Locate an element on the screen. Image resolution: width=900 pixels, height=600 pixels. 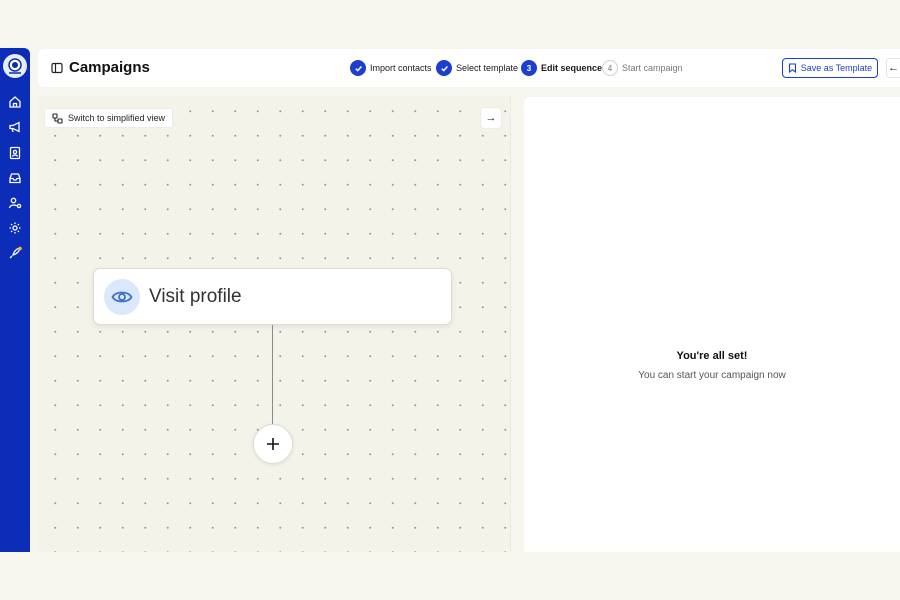
completion-title: You're all set! is located at coordinates (712, 356).